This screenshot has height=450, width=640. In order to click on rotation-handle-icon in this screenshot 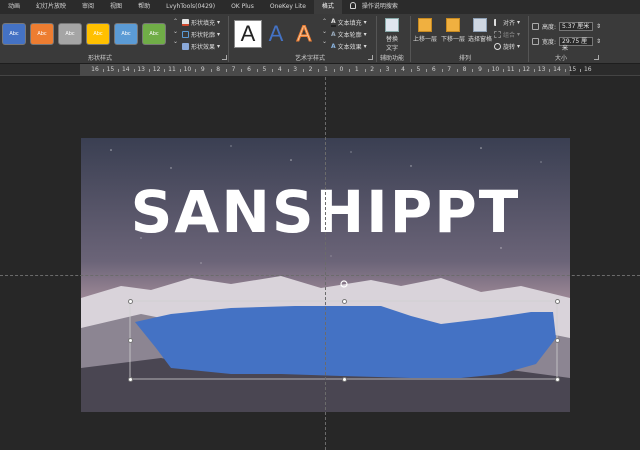, I will do `click(344, 284)`.